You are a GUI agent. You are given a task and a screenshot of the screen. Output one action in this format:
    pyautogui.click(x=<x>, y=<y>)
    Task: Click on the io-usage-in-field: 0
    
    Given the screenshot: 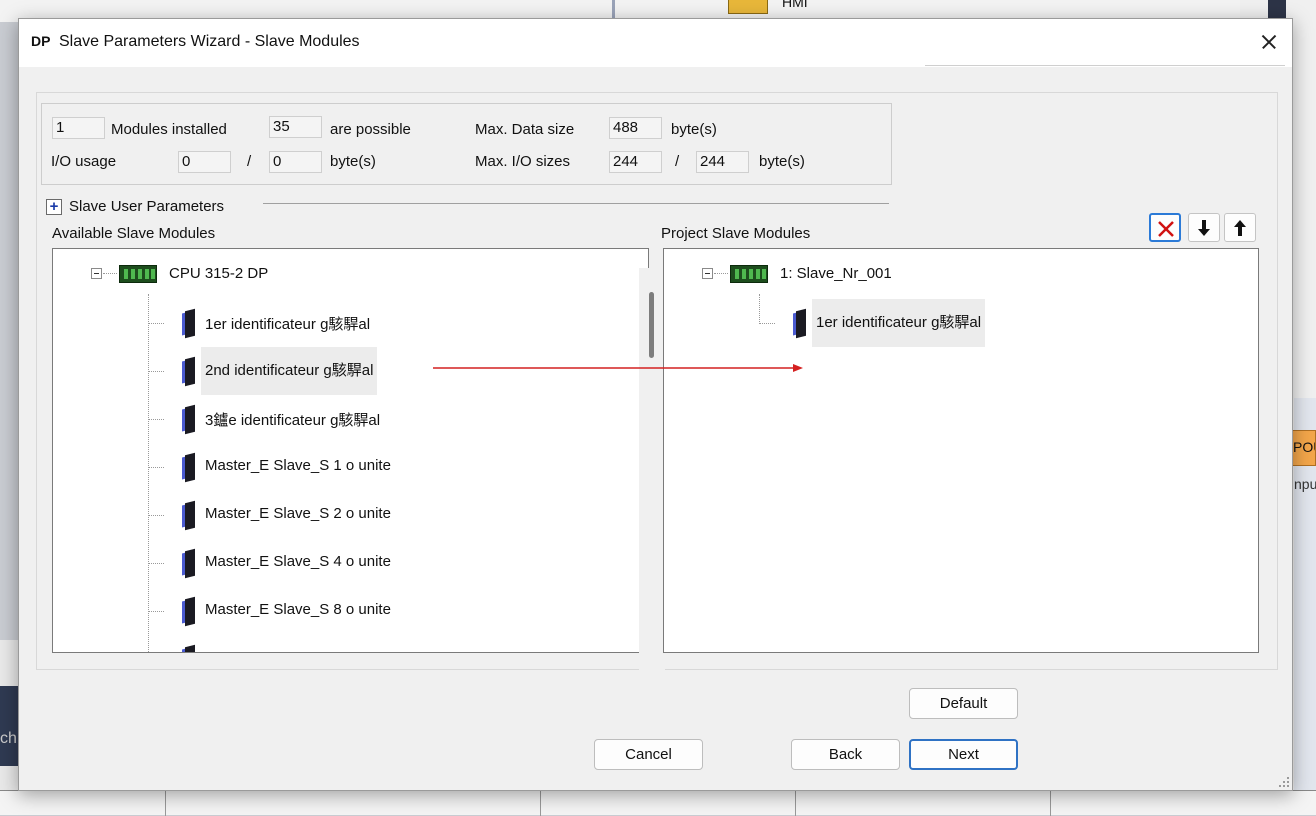 What is the action you would take?
    pyautogui.click(x=204, y=162)
    